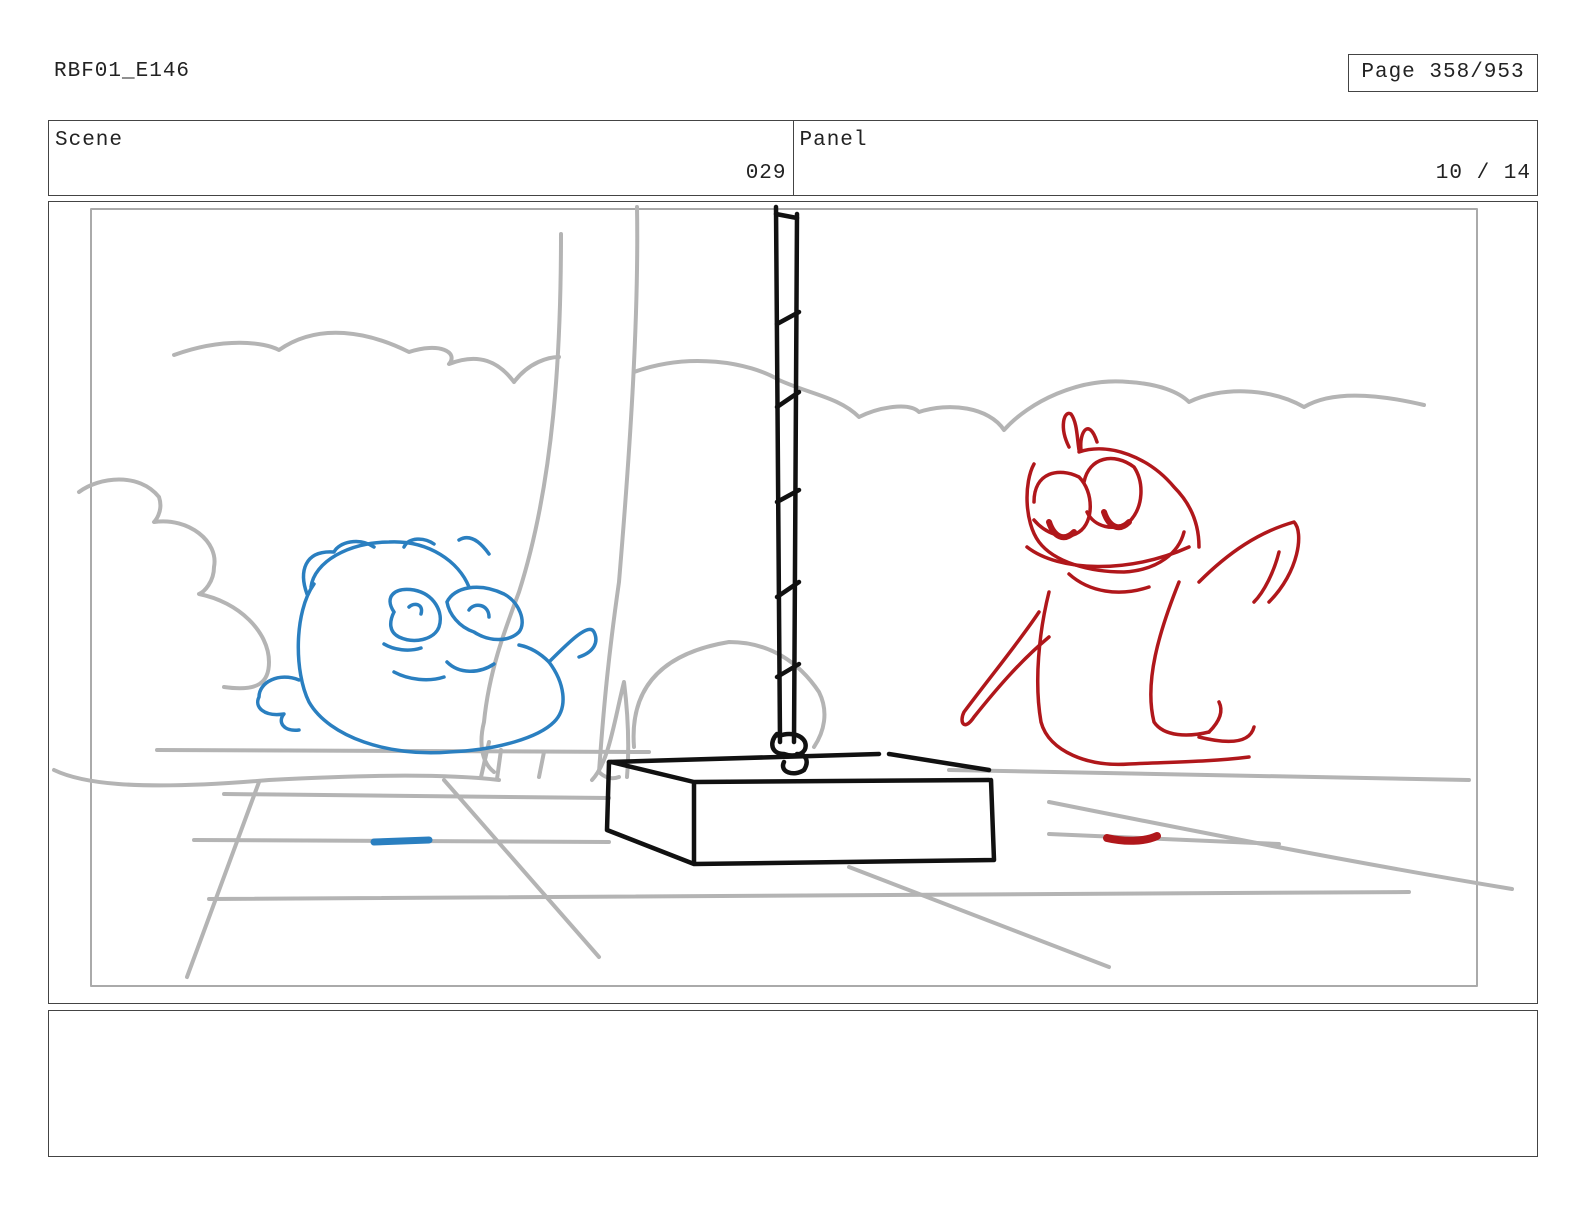 This screenshot has height=1224, width=1584. Describe the element at coordinates (421, 158) in the screenshot. I see `scene-cell: Scene 029` at that location.